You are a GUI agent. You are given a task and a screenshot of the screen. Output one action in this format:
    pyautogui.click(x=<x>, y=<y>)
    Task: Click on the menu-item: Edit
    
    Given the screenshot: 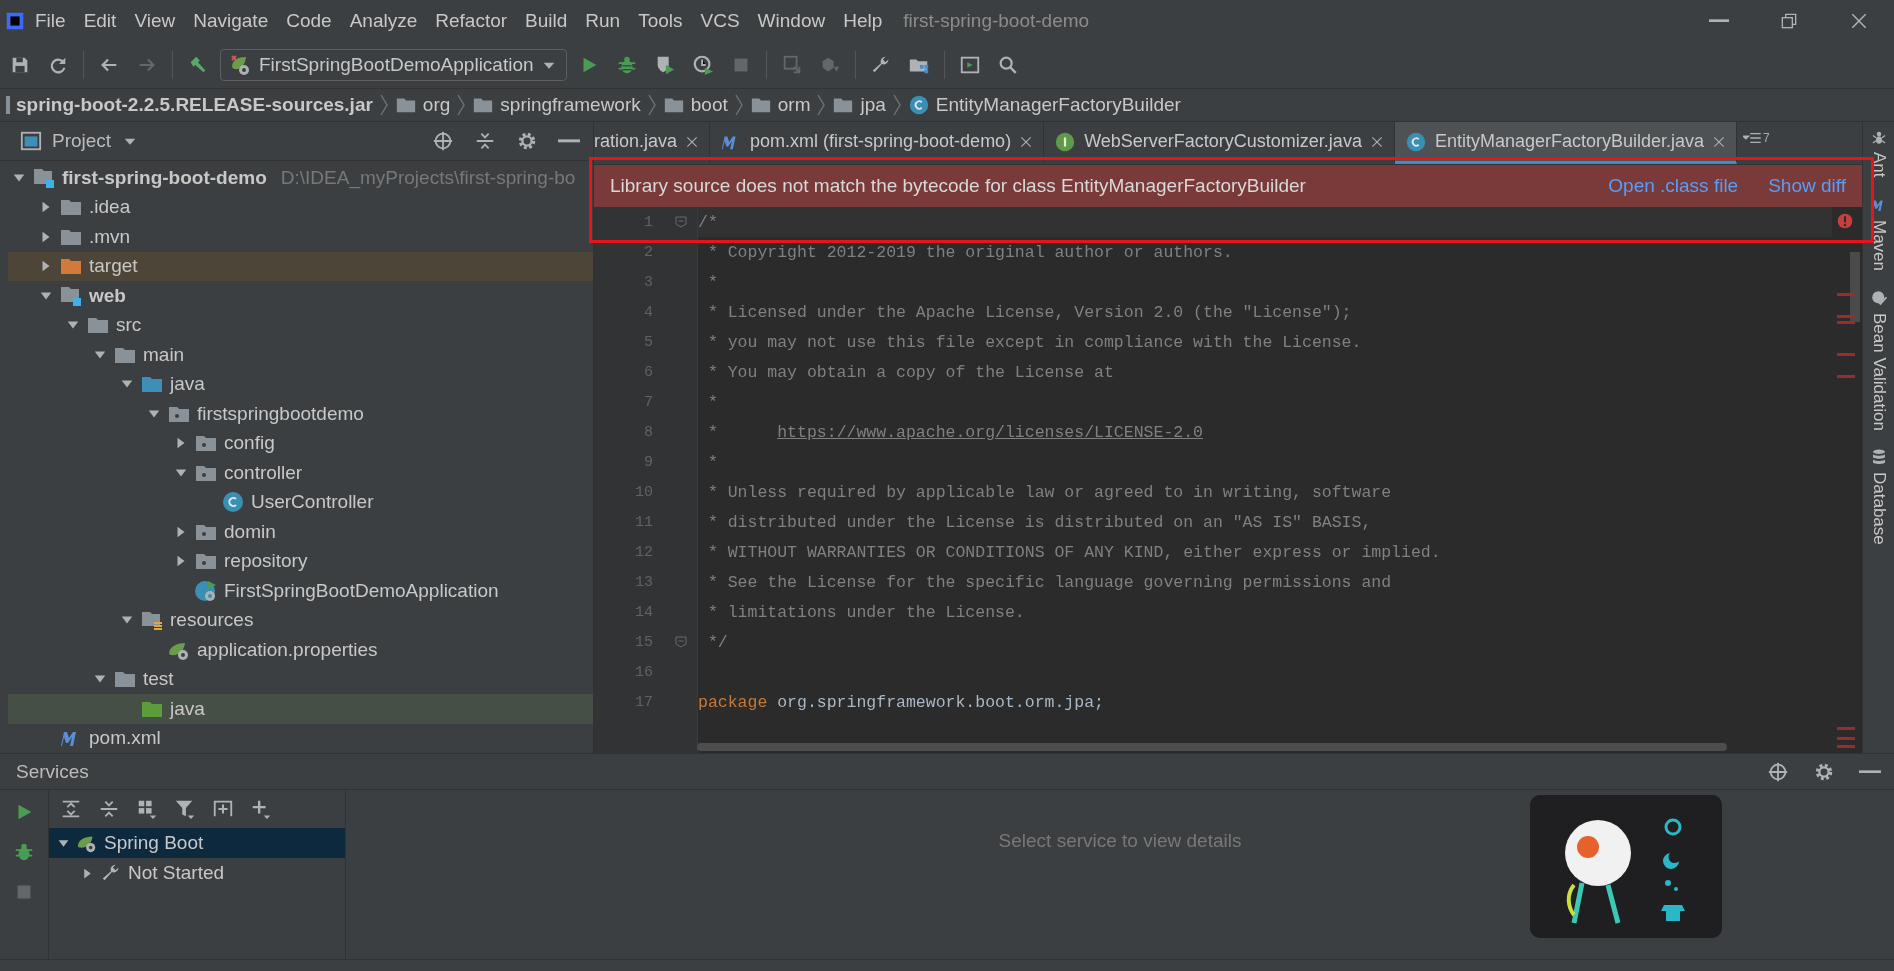 What is the action you would take?
    pyautogui.click(x=100, y=21)
    